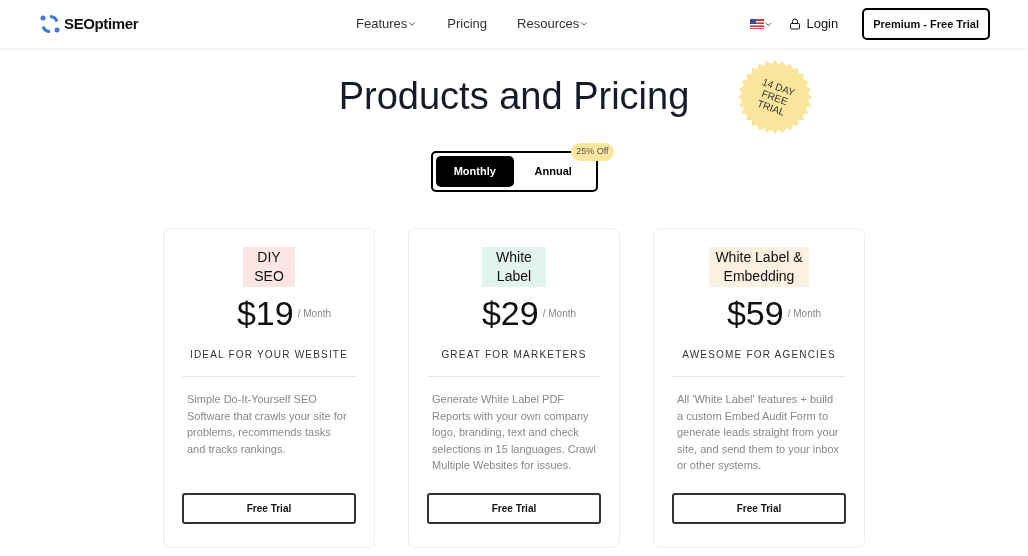 The height and width of the screenshot is (556, 1028). What do you see at coordinates (474, 171) in the screenshot?
I see `billing-tab: Monthly` at bounding box center [474, 171].